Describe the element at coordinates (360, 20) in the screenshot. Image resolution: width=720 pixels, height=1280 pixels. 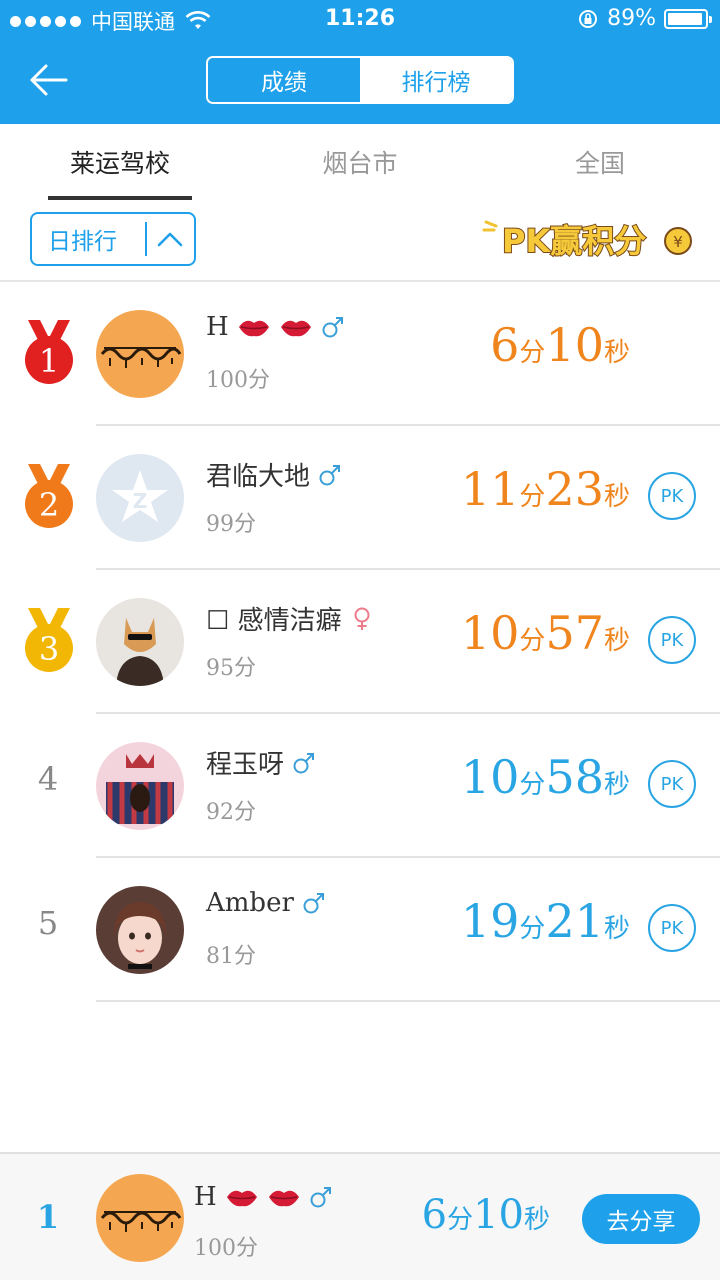
I see `status-bar: 中国联通 11:26 89%` at that location.